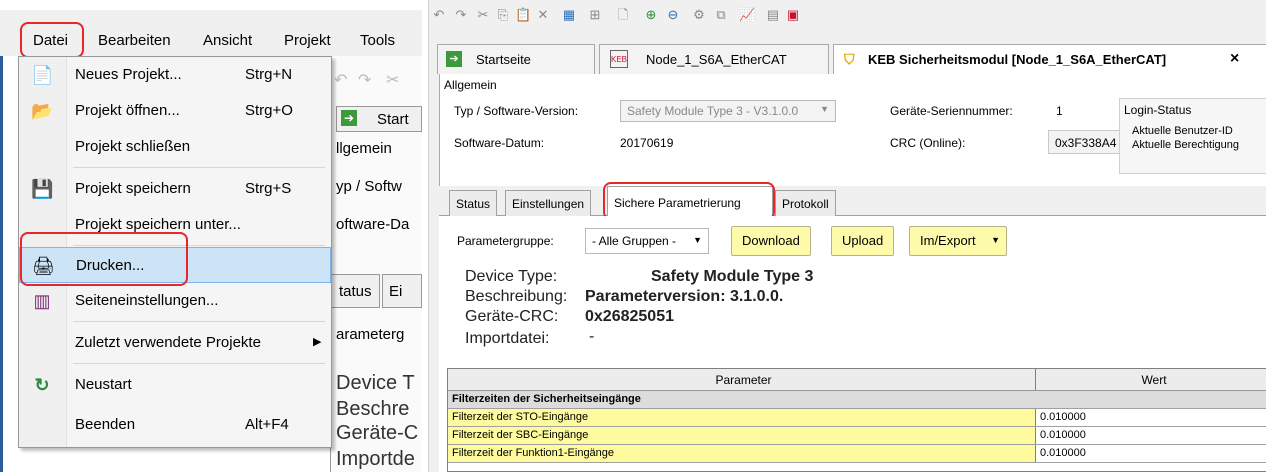 The width and height of the screenshot is (1266, 472). What do you see at coordinates (543, 15) in the screenshot?
I see `delete-icon: ✕` at bounding box center [543, 15].